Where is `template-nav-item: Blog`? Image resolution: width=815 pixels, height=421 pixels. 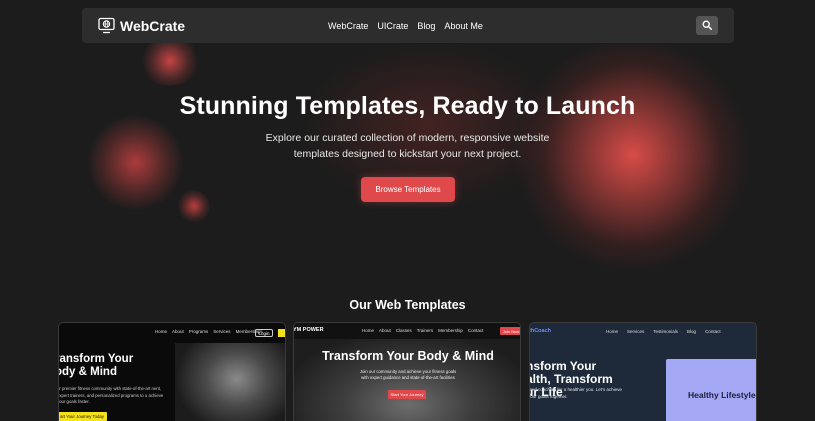 template-nav-item: Blog is located at coordinates (692, 331).